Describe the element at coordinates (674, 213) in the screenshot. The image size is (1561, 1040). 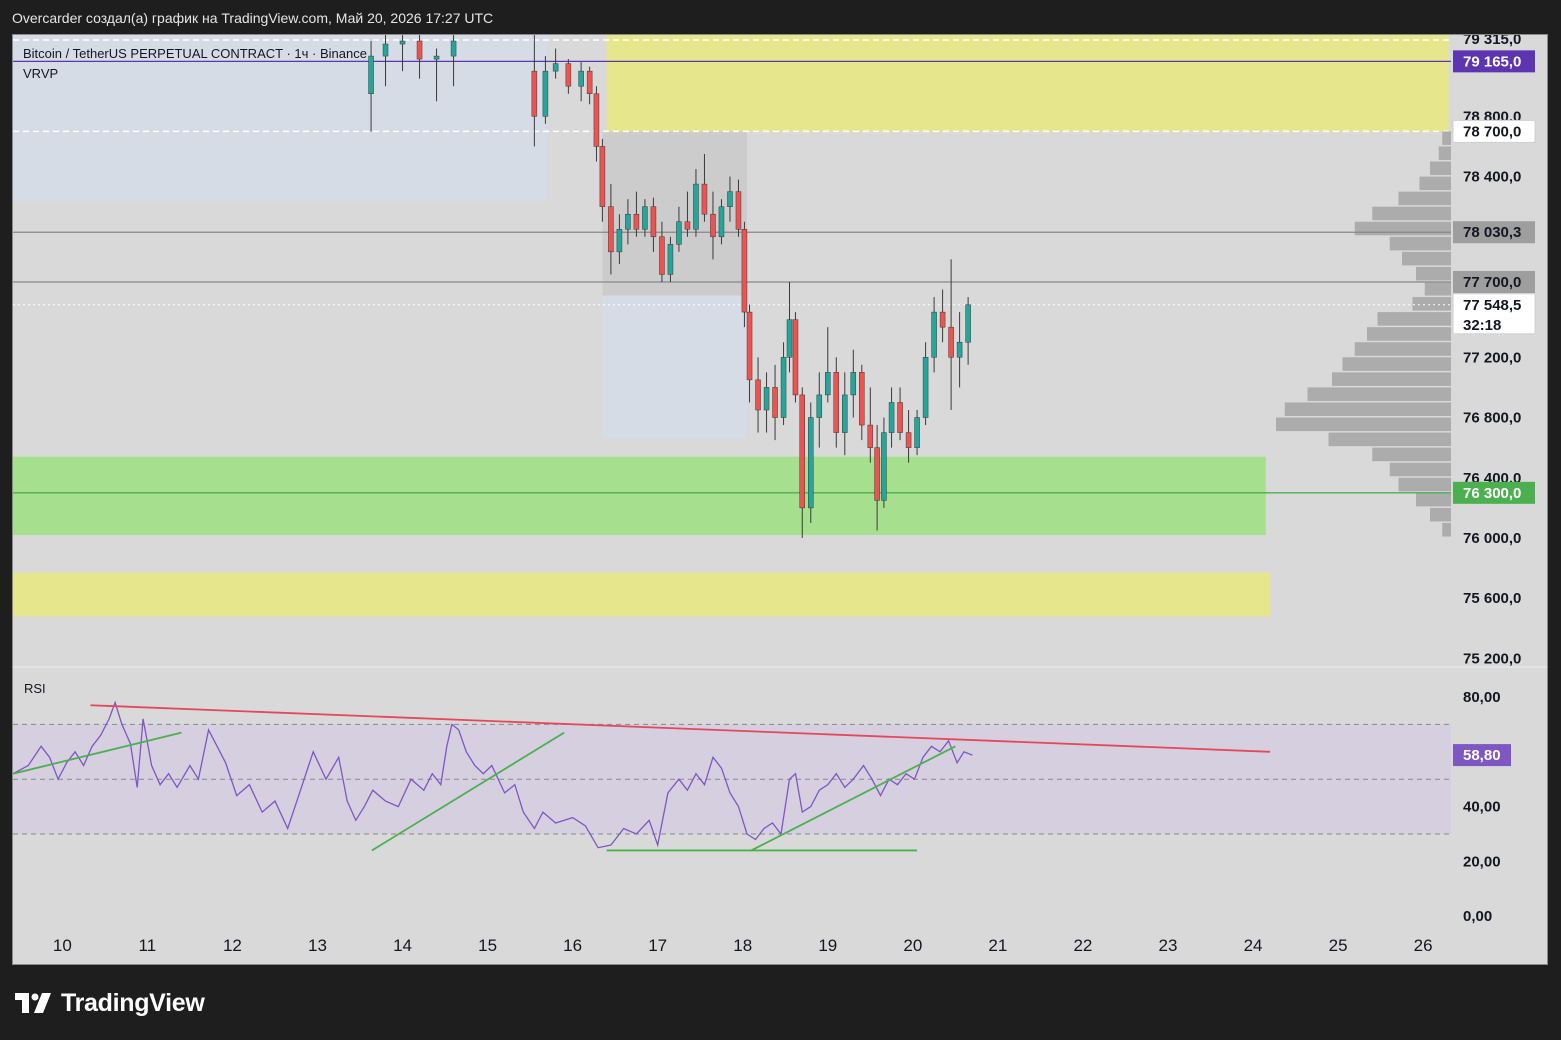
I see `range-box-gray` at that location.